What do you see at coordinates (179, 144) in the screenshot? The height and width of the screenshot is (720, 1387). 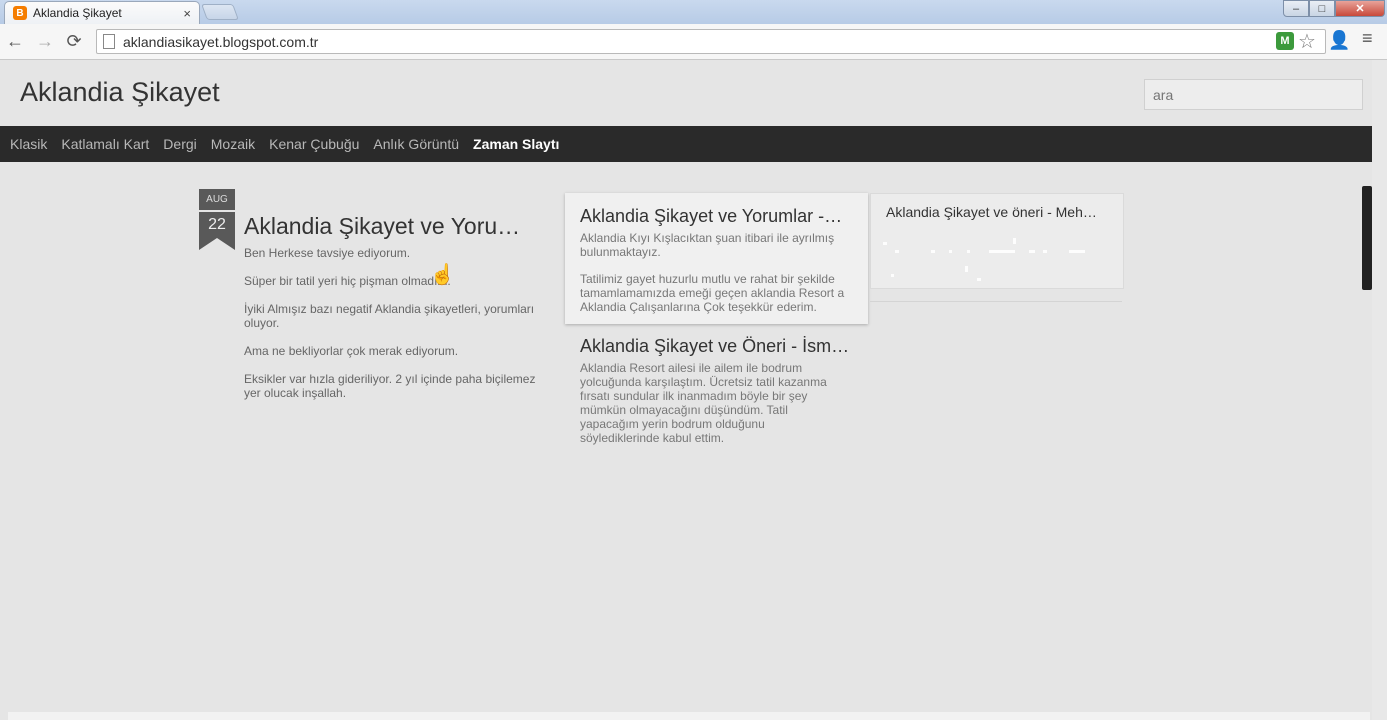 I see `nav-item-dergi: Dergi` at bounding box center [179, 144].